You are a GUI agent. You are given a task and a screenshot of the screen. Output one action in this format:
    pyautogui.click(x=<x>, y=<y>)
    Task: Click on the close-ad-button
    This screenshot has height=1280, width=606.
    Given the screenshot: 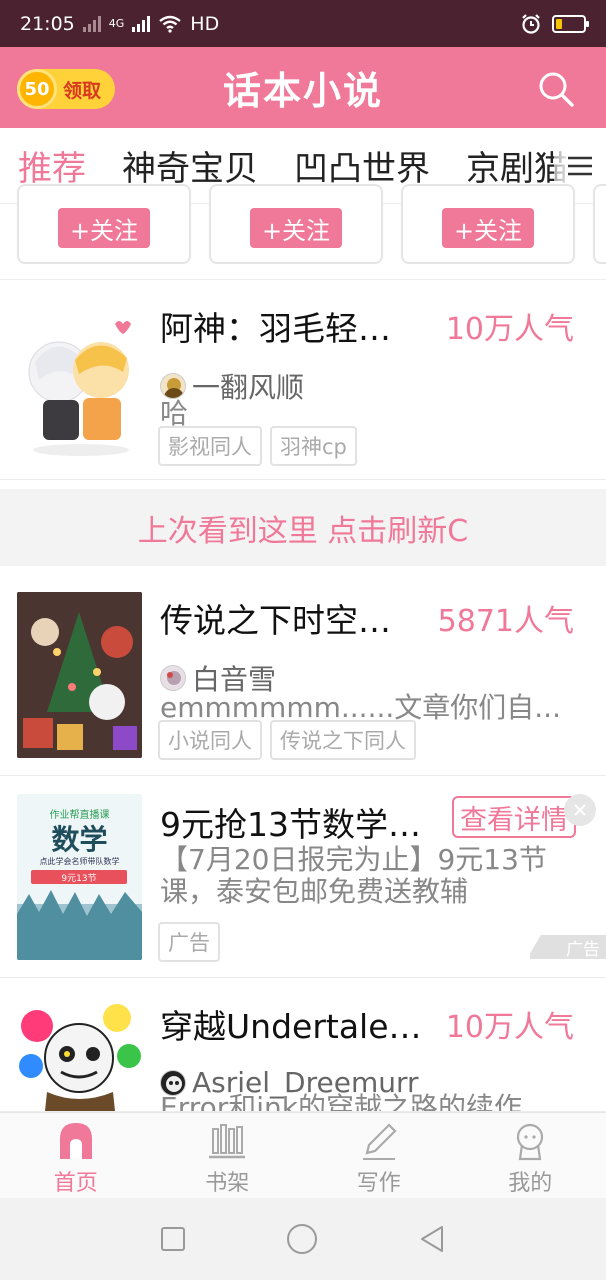 What is the action you would take?
    pyautogui.click(x=580, y=810)
    